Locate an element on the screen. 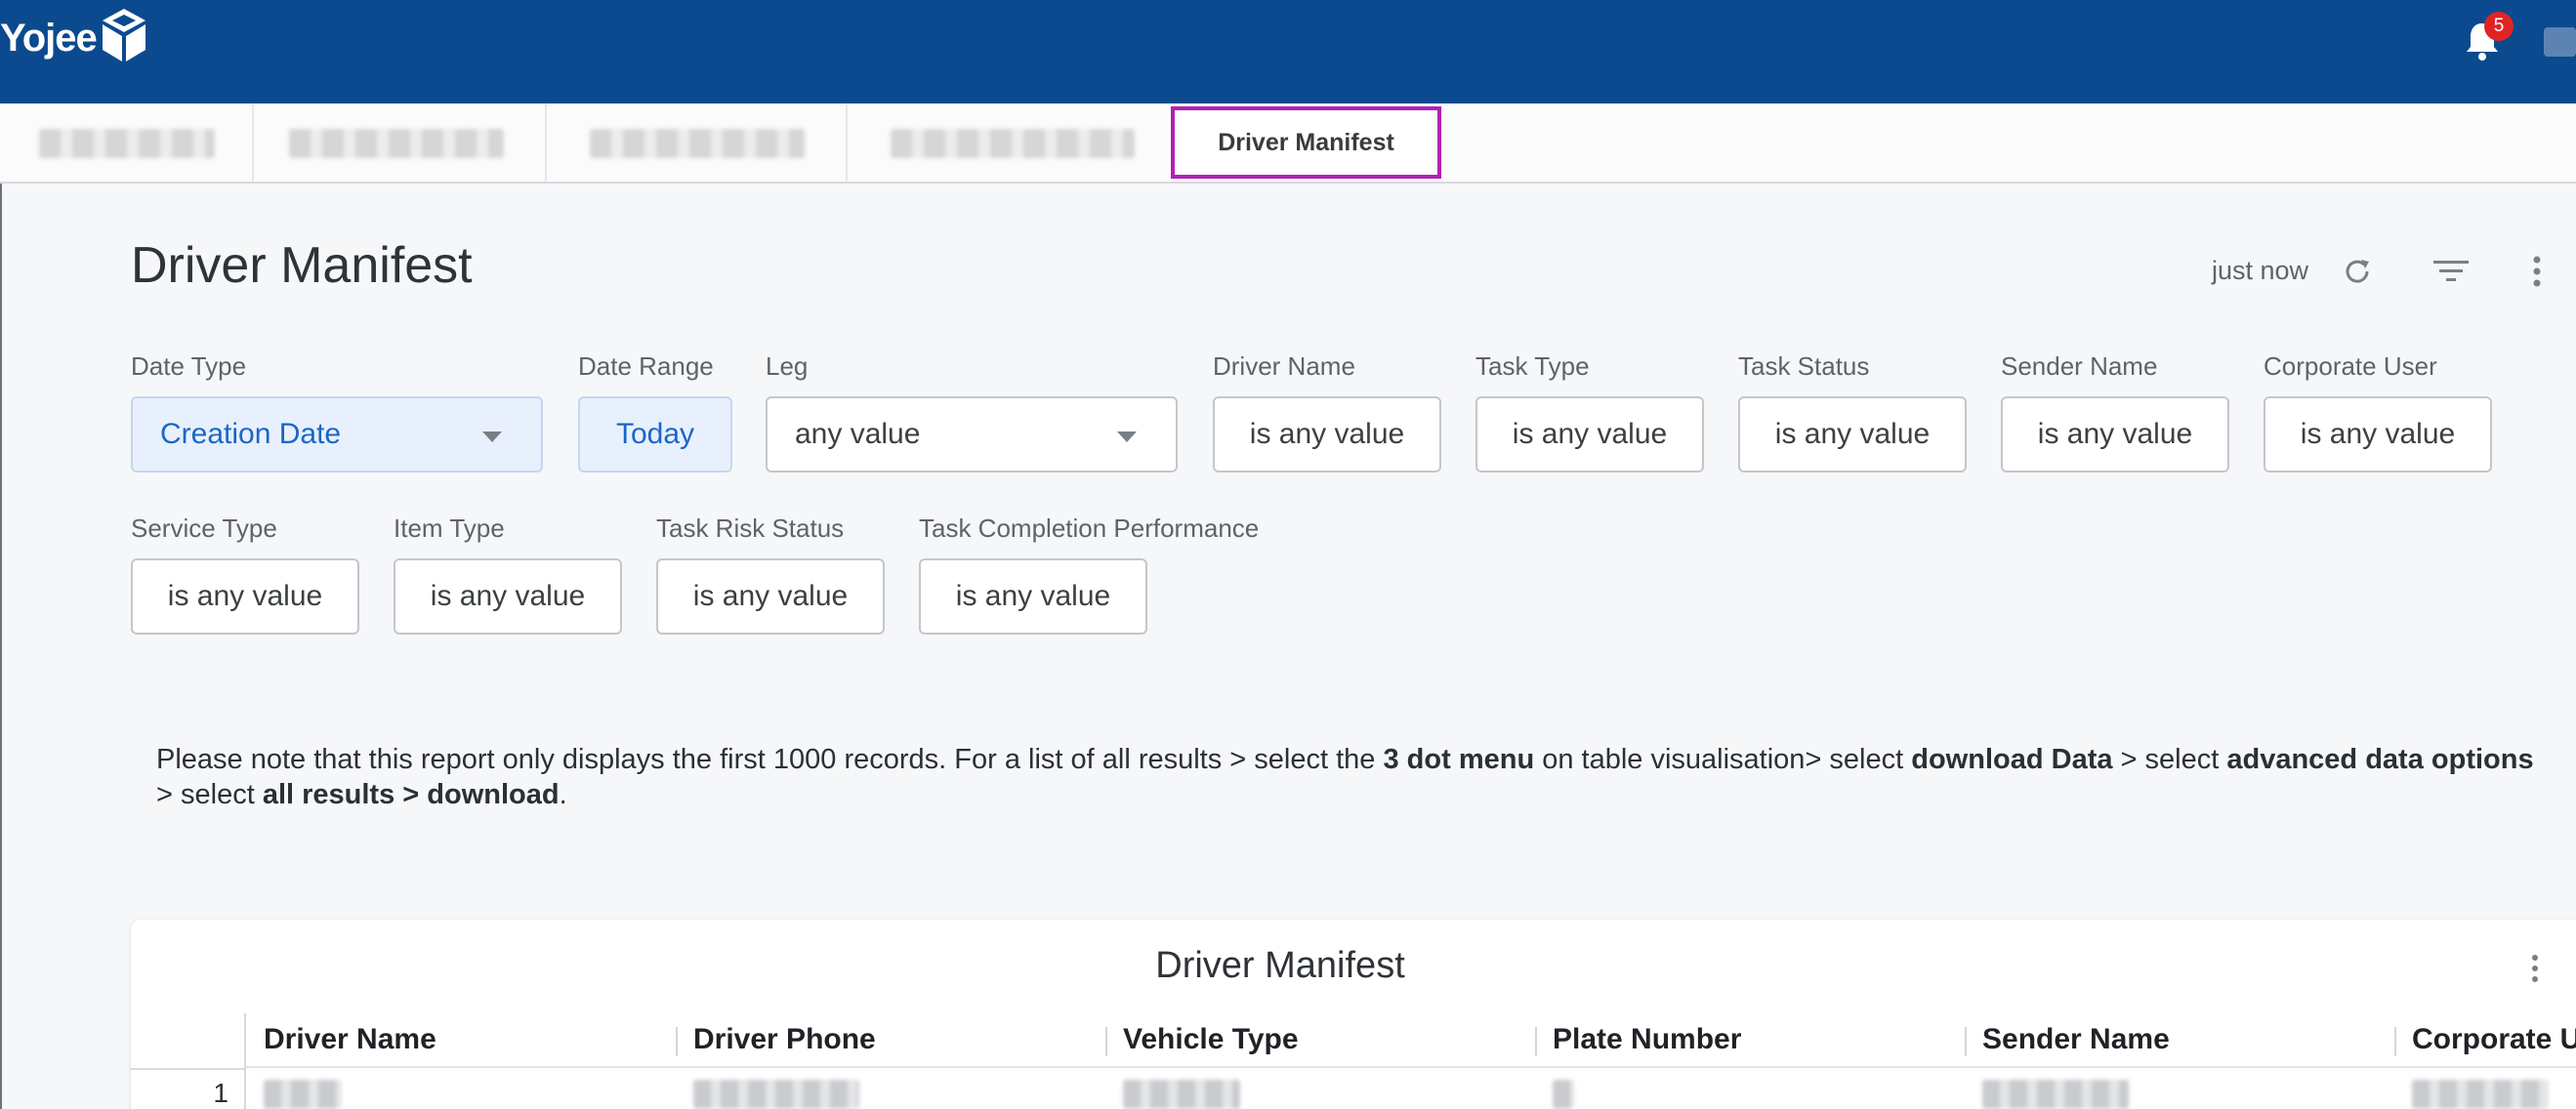  left-edge-border is located at coordinates (1, 646).